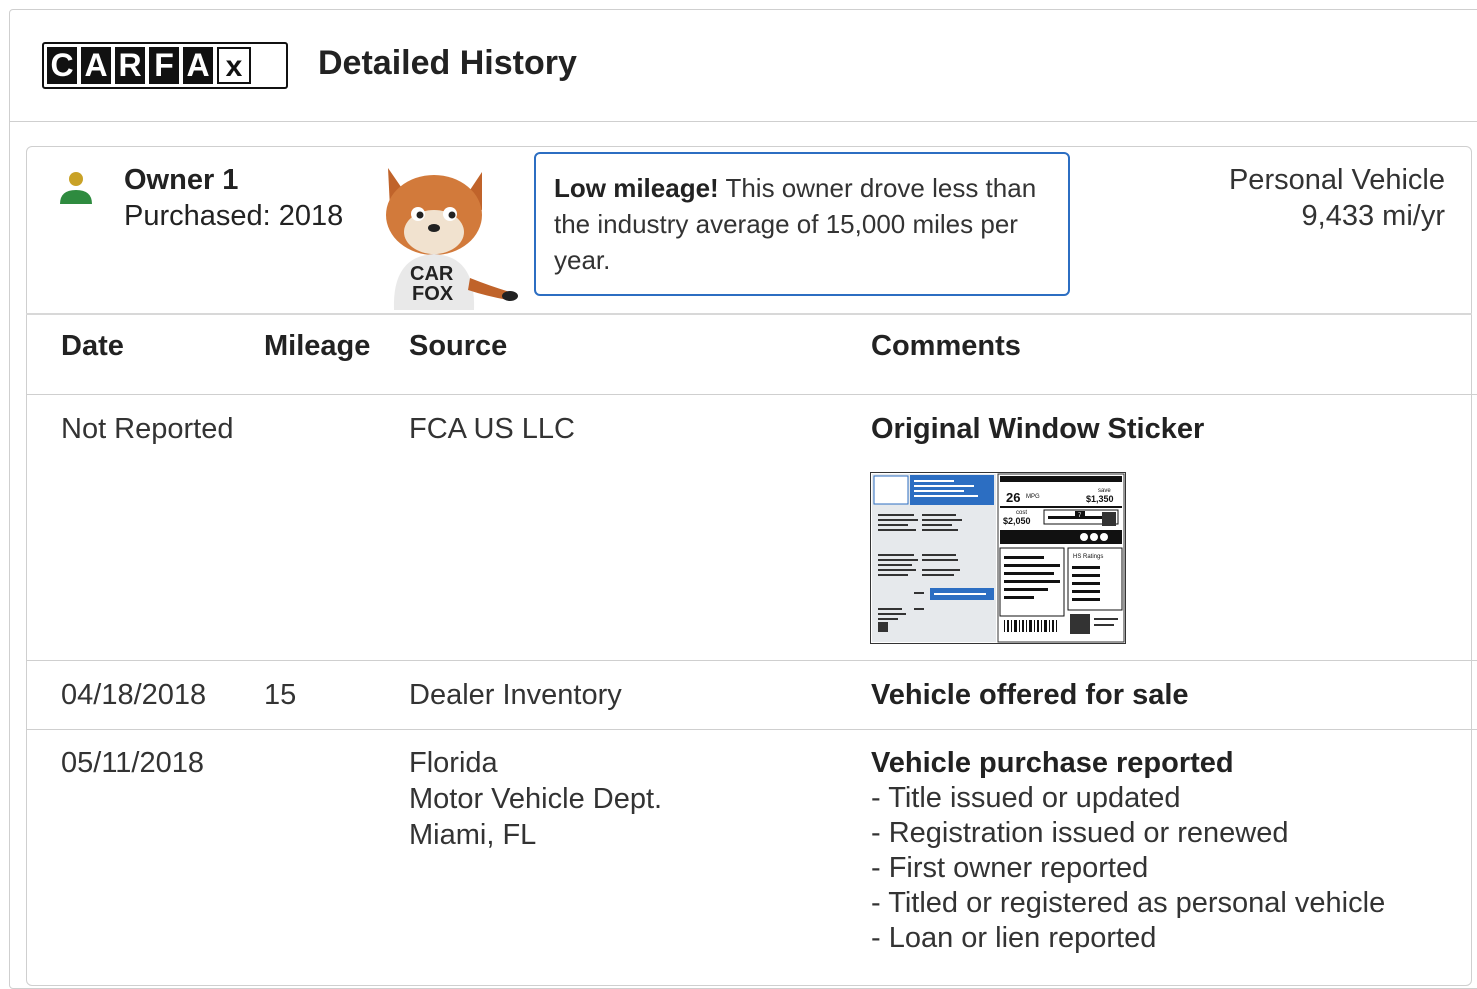 The height and width of the screenshot is (989, 1477). Describe the element at coordinates (1337, 198) in the screenshot. I see `vehicle-usage: Personal Vehicle 9,433 mi/yr` at that location.